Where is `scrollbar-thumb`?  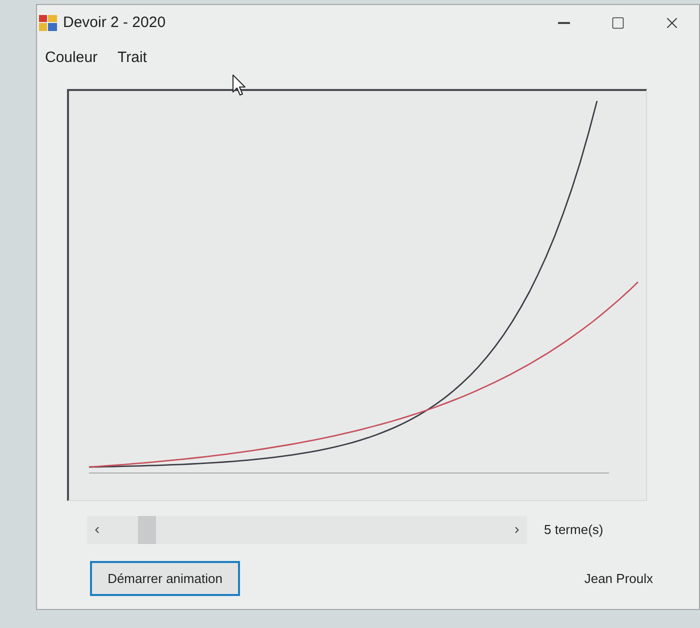 scrollbar-thumb is located at coordinates (147, 530).